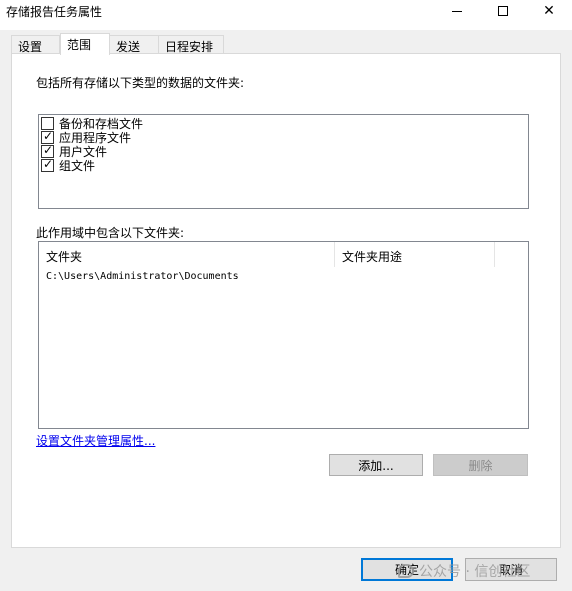 The image size is (572, 591). What do you see at coordinates (134, 44) in the screenshot?
I see `tab-send: 发送` at bounding box center [134, 44].